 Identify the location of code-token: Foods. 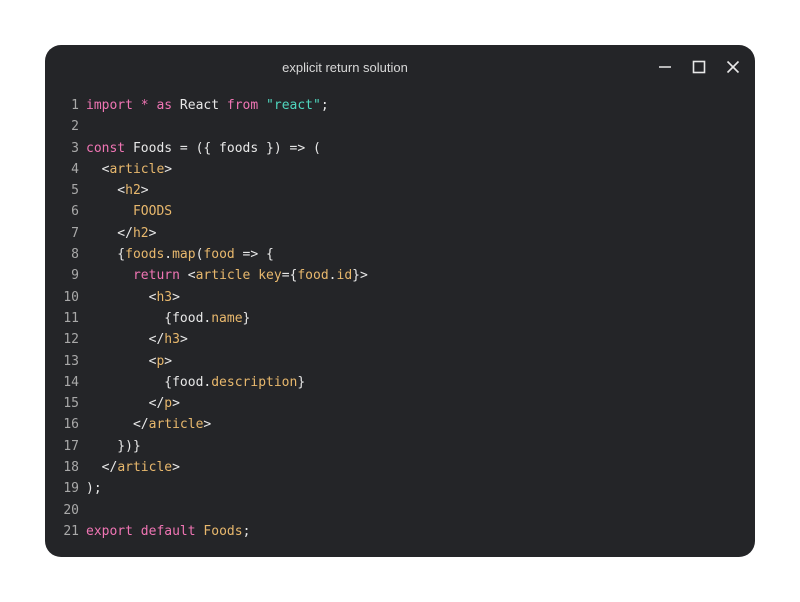
(223, 531).